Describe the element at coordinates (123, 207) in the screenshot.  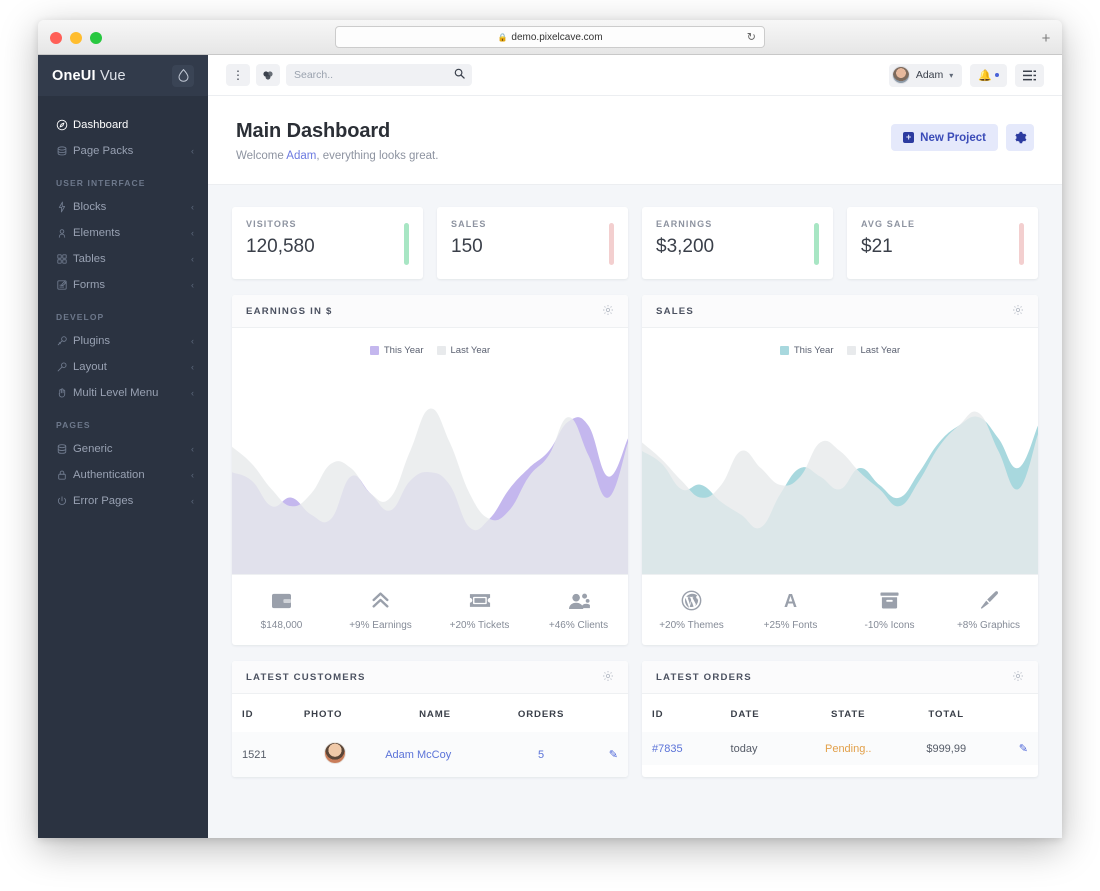
I see `sidebar-item-blocks: Blocks ‹` at that location.